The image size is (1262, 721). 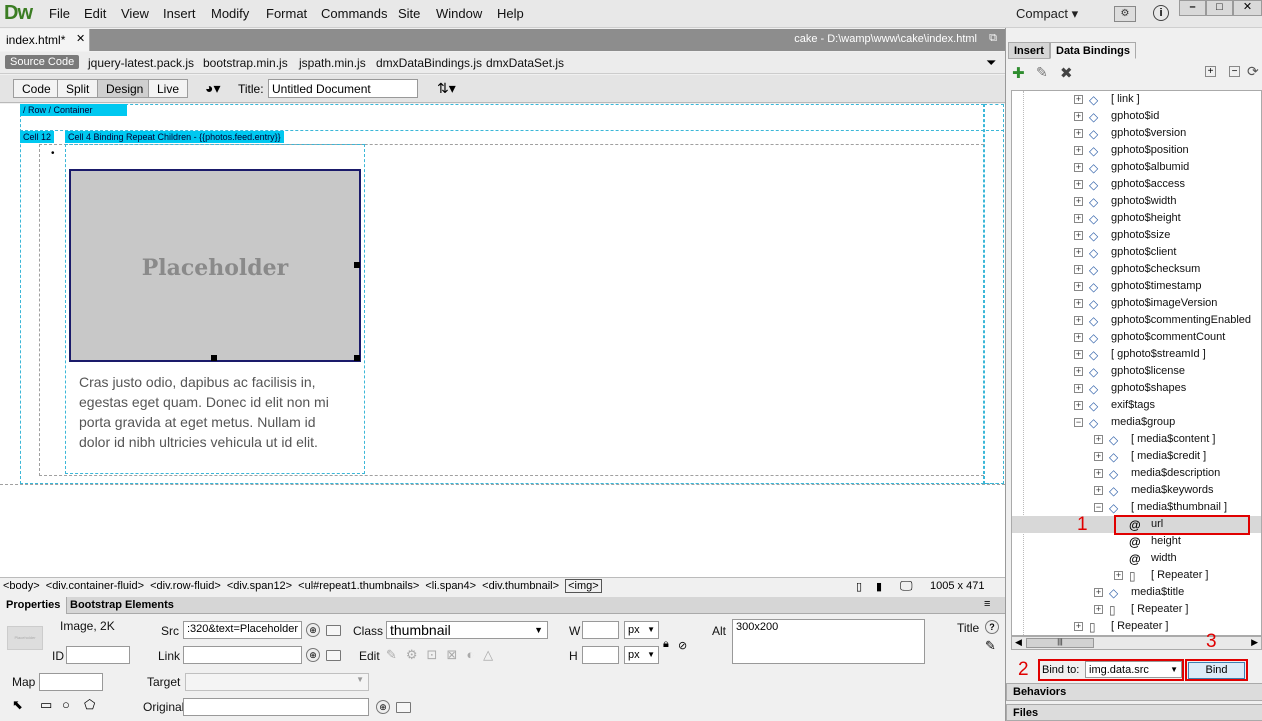 I want to click on related-file: bootstrap.min.js, so click(x=245, y=63).